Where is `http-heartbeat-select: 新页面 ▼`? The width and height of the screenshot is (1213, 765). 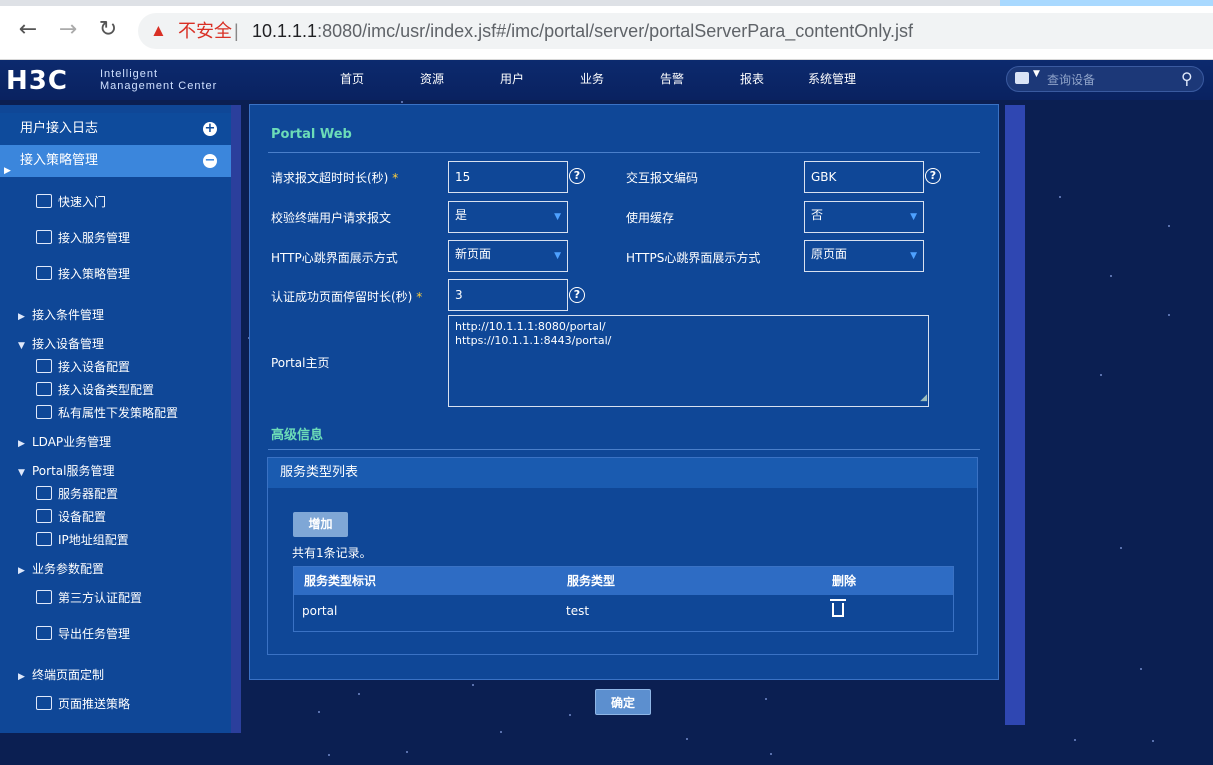 http-heartbeat-select: 新页面 ▼ is located at coordinates (508, 256).